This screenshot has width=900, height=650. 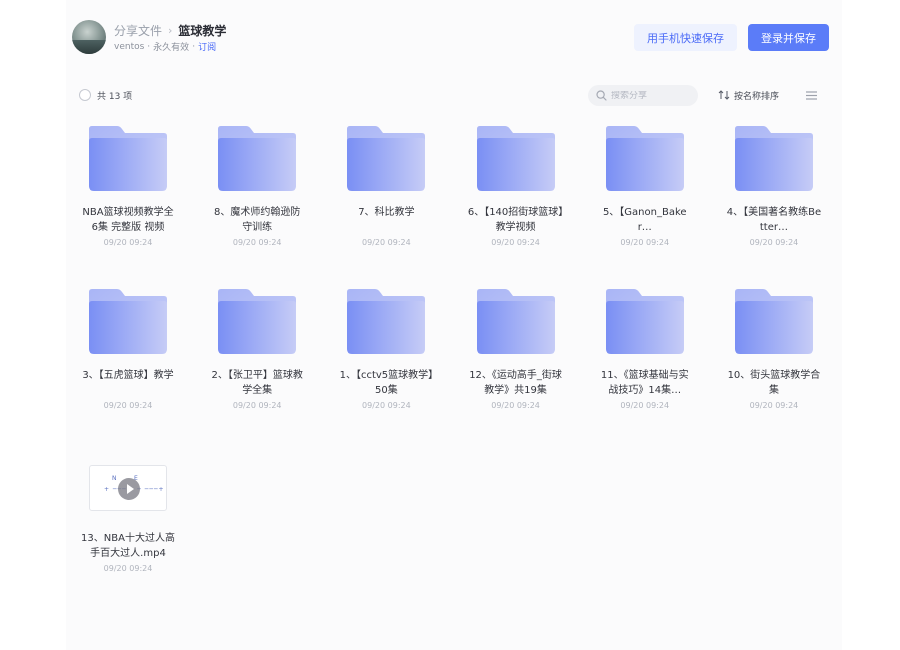 I want to click on folder-item: 1、【cctv5篮球教学】50集 09/20 09:24, so click(x=386, y=368).